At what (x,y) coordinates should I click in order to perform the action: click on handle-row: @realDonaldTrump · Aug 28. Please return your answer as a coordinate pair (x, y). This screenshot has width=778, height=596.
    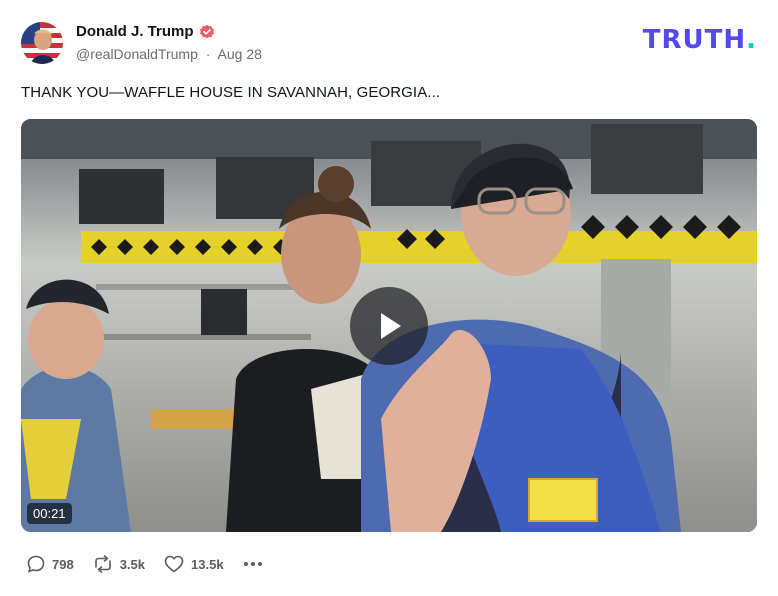
    Looking at the image, I should click on (169, 54).